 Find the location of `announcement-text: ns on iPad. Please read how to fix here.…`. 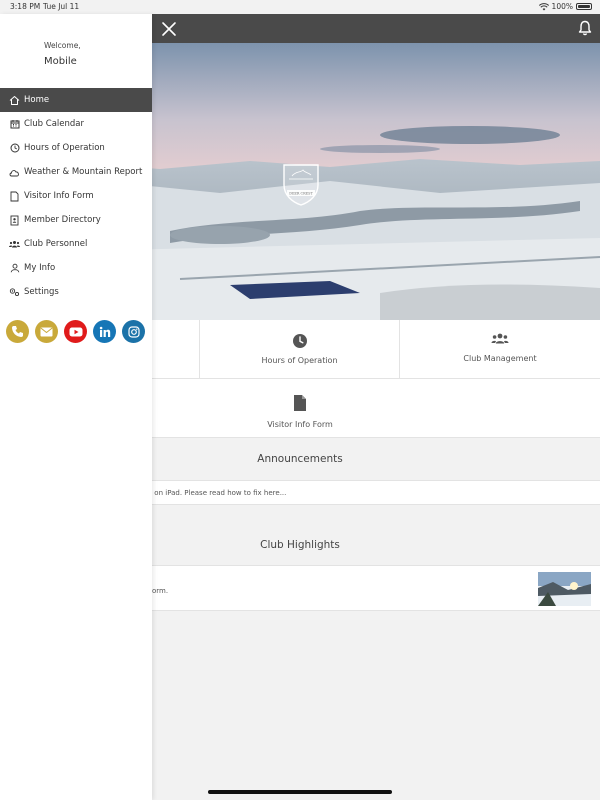

announcement-text: ns on iPad. Please read how to fix here.… is located at coordinates (215, 493).